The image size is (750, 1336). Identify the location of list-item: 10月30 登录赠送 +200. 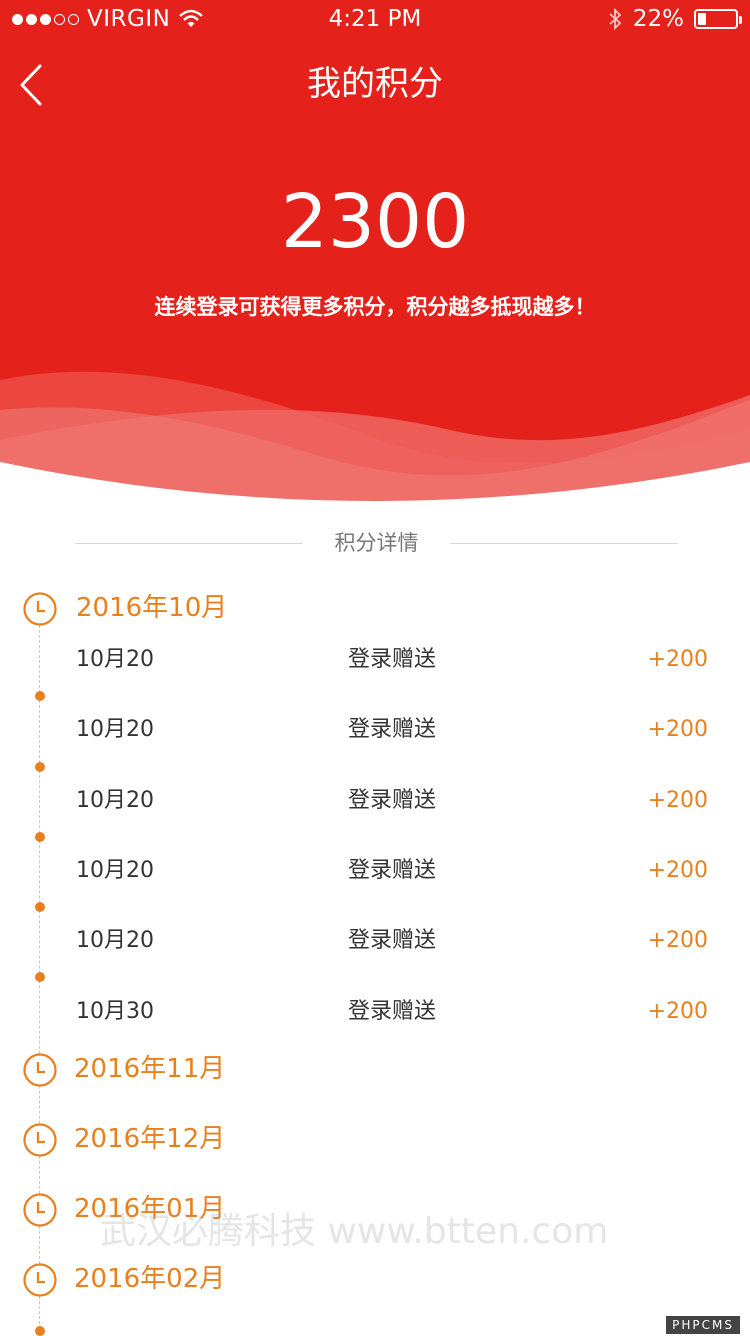
(375, 1012).